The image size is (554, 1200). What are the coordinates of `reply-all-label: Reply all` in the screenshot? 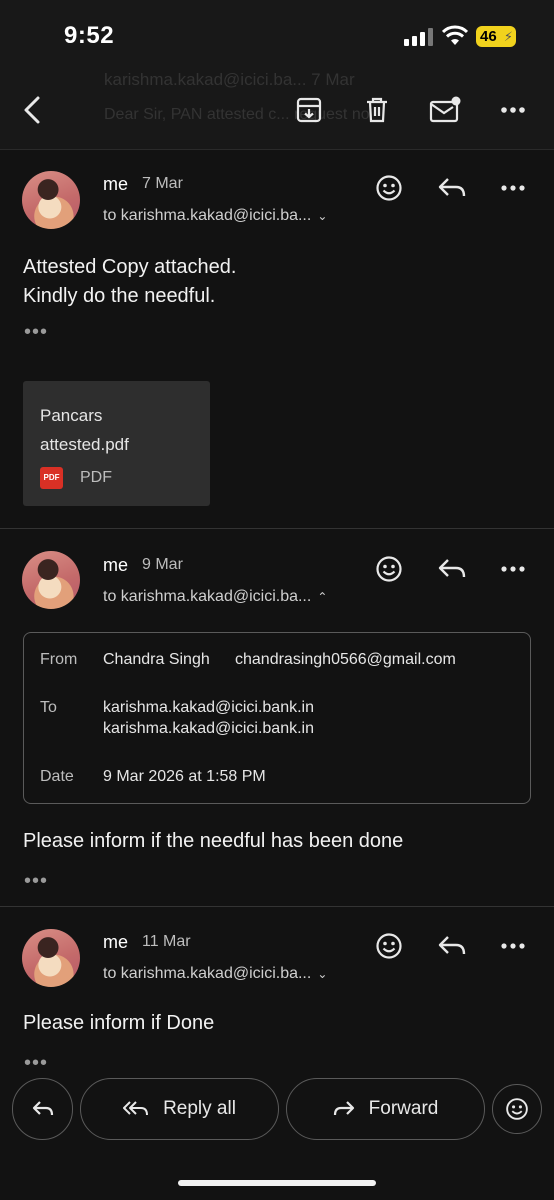 It's located at (199, 1108).